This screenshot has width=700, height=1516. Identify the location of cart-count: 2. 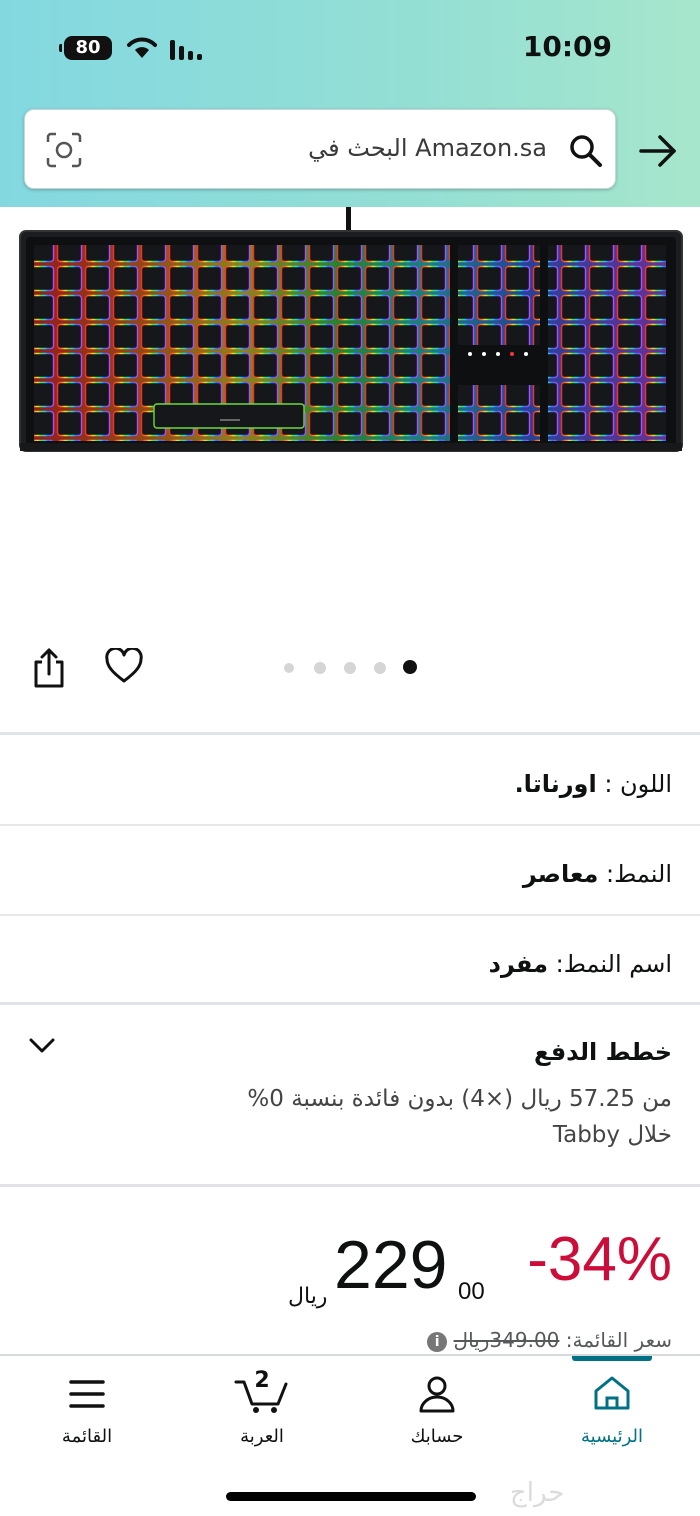
(262, 1380).